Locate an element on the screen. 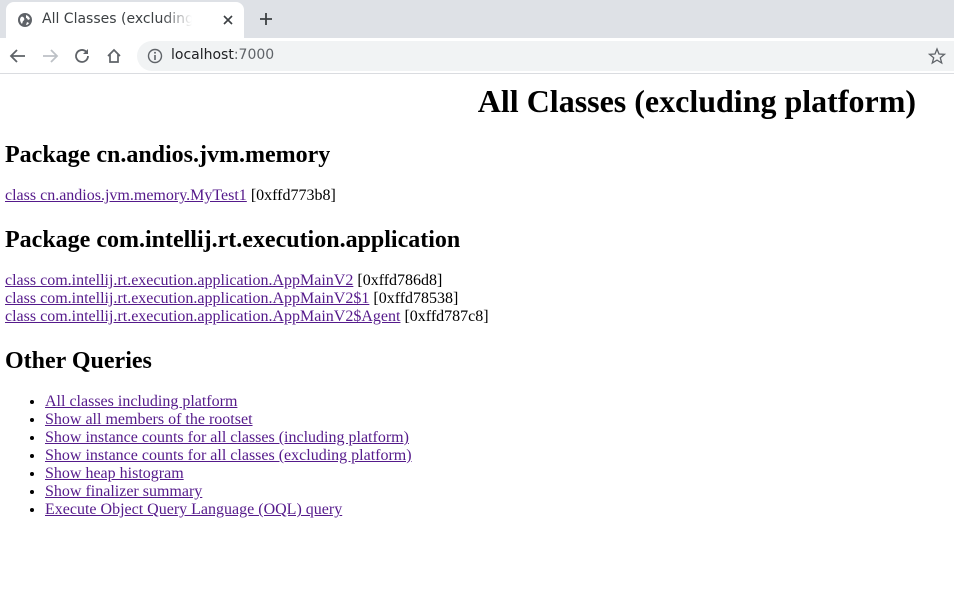 The height and width of the screenshot is (616, 954). forward-arrow-icon is located at coordinates (50, 56).